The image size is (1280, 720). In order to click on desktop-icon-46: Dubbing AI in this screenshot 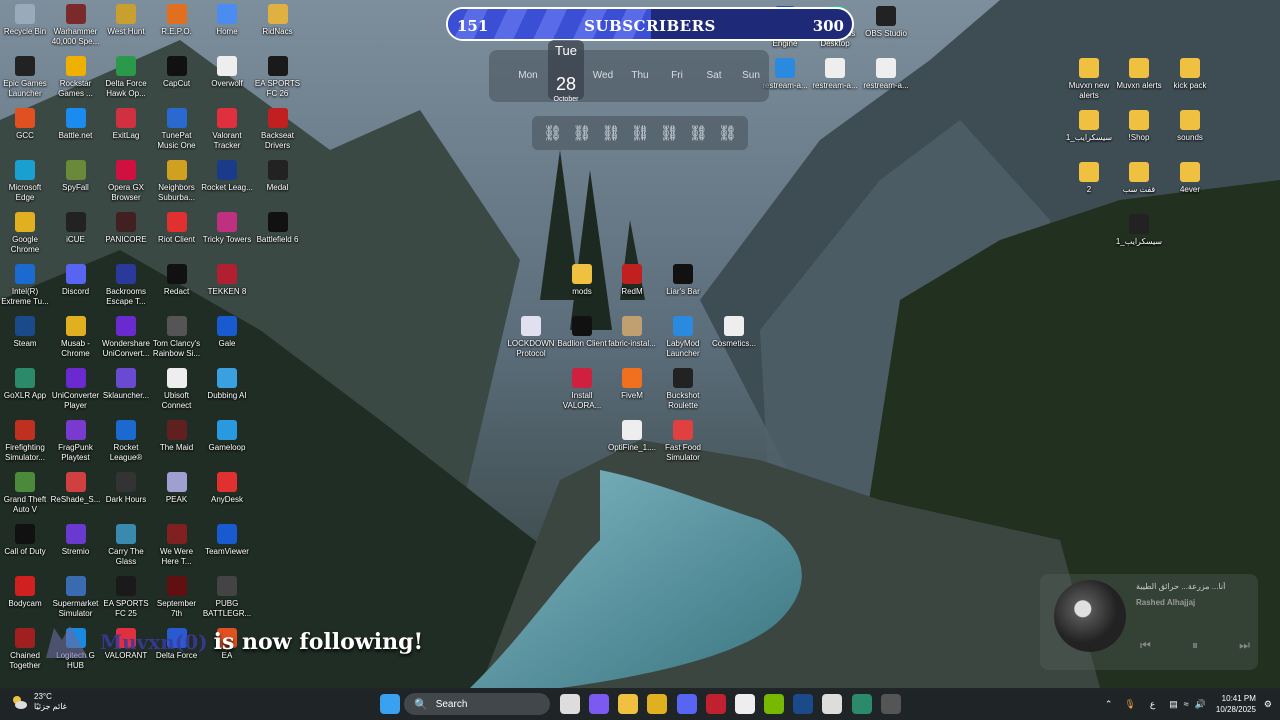, I will do `click(227, 384)`.